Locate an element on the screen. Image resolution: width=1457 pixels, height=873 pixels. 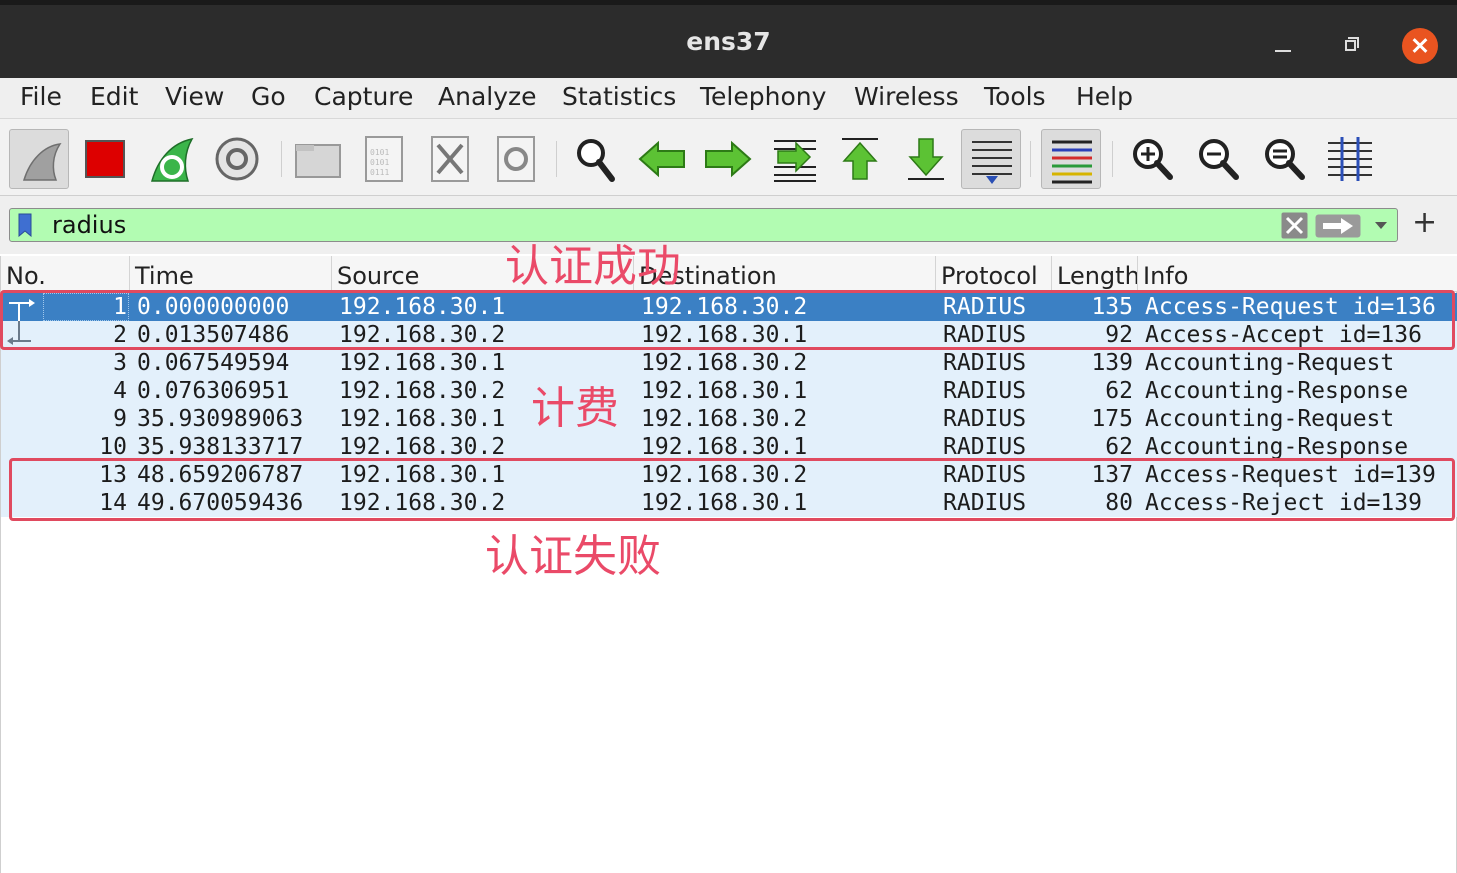
open-file-icon is located at coordinates (318, 159).